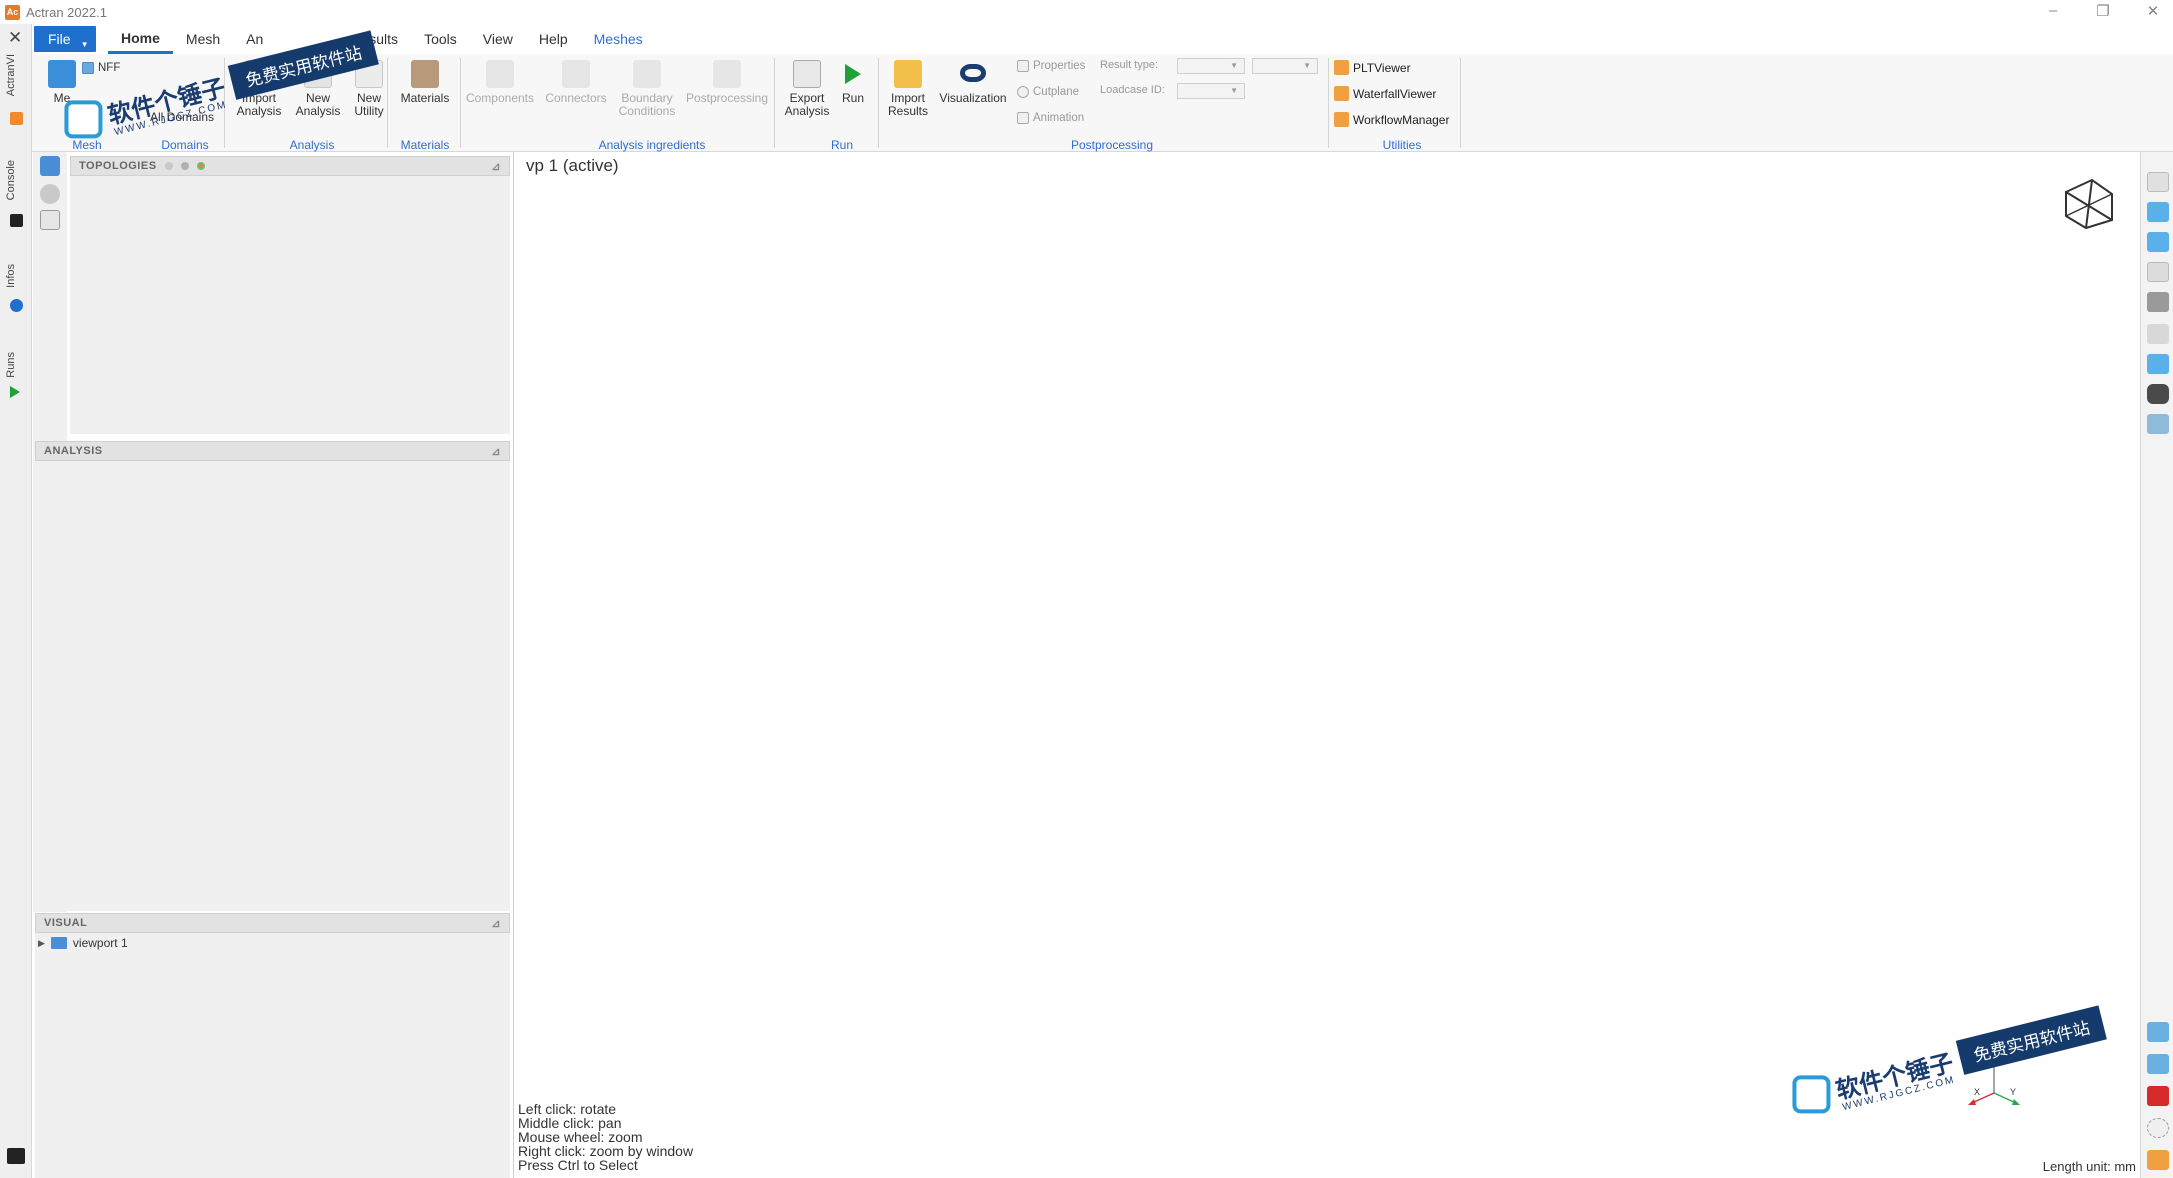 The image size is (2173, 1178). Describe the element at coordinates (425, 82) in the screenshot. I see `materials-button: Materials` at that location.